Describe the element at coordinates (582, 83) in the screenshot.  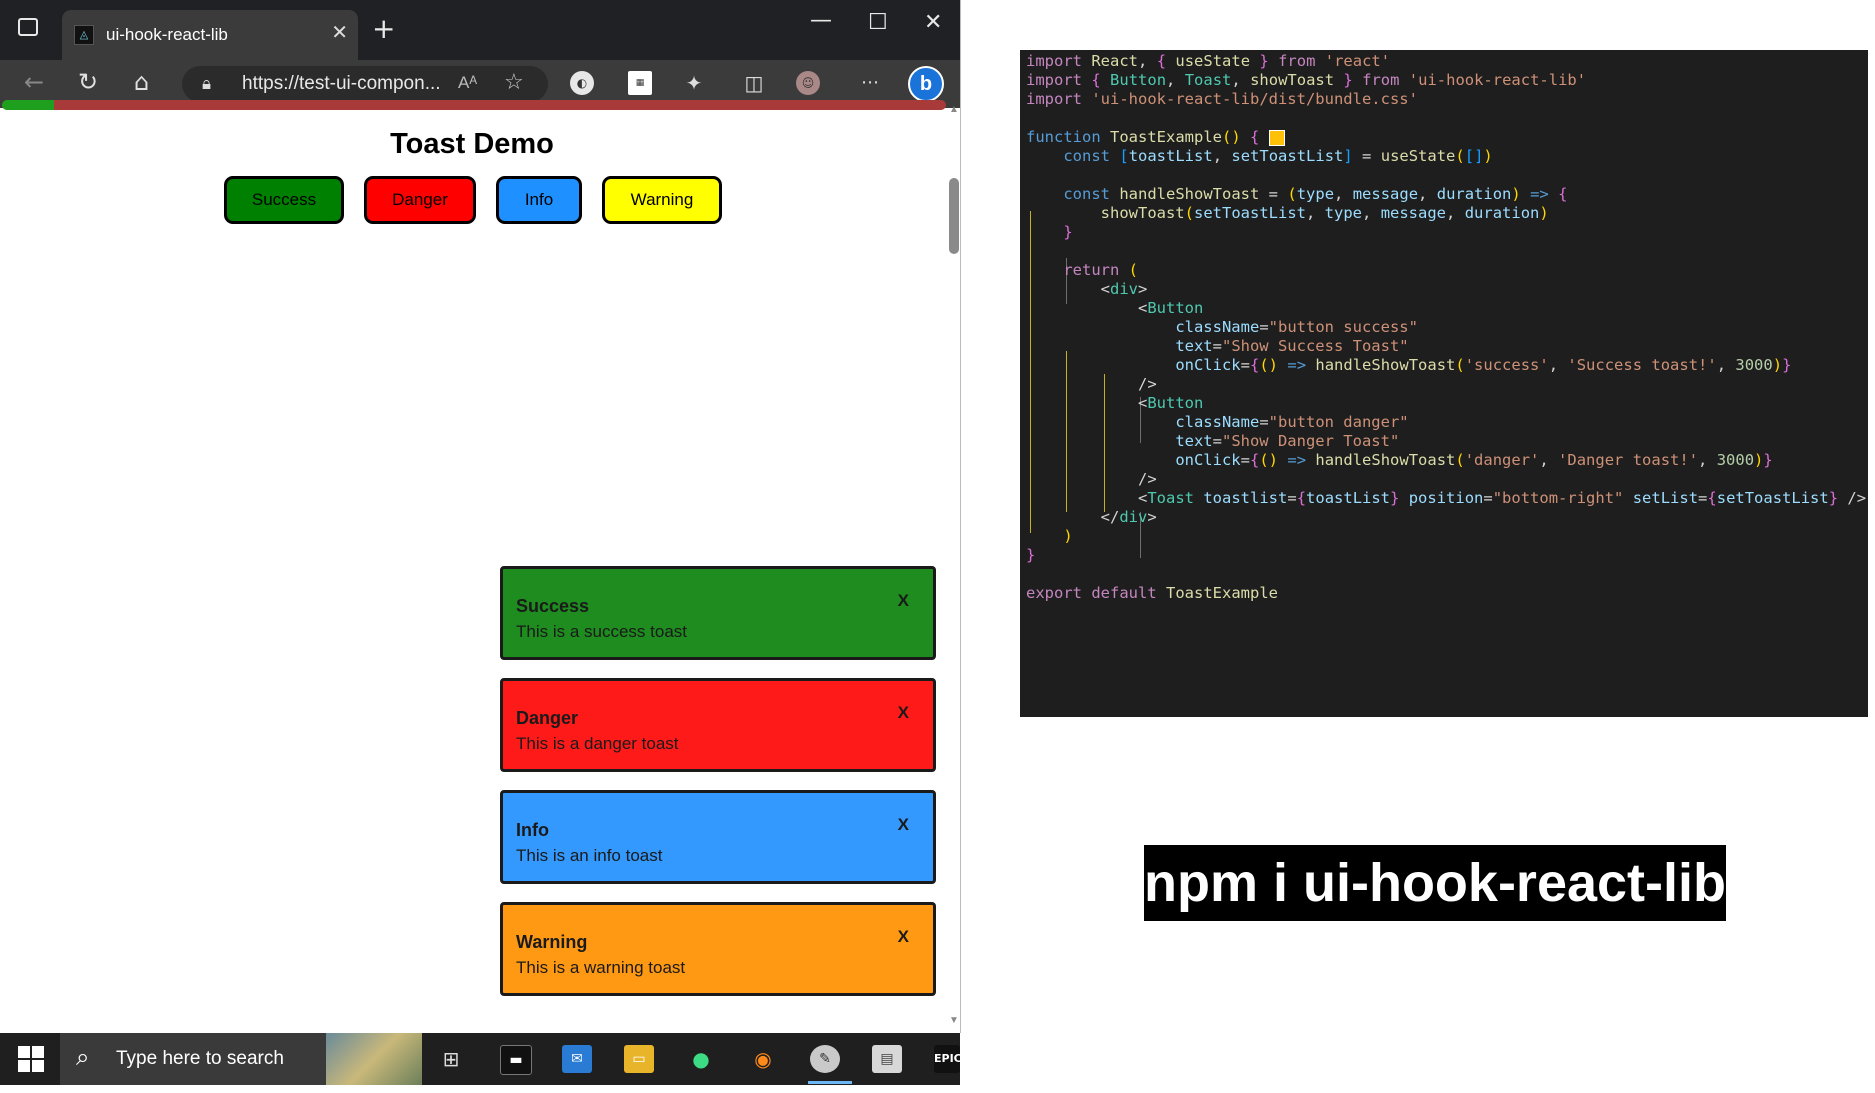
I see `extension-icon: ◐` at that location.